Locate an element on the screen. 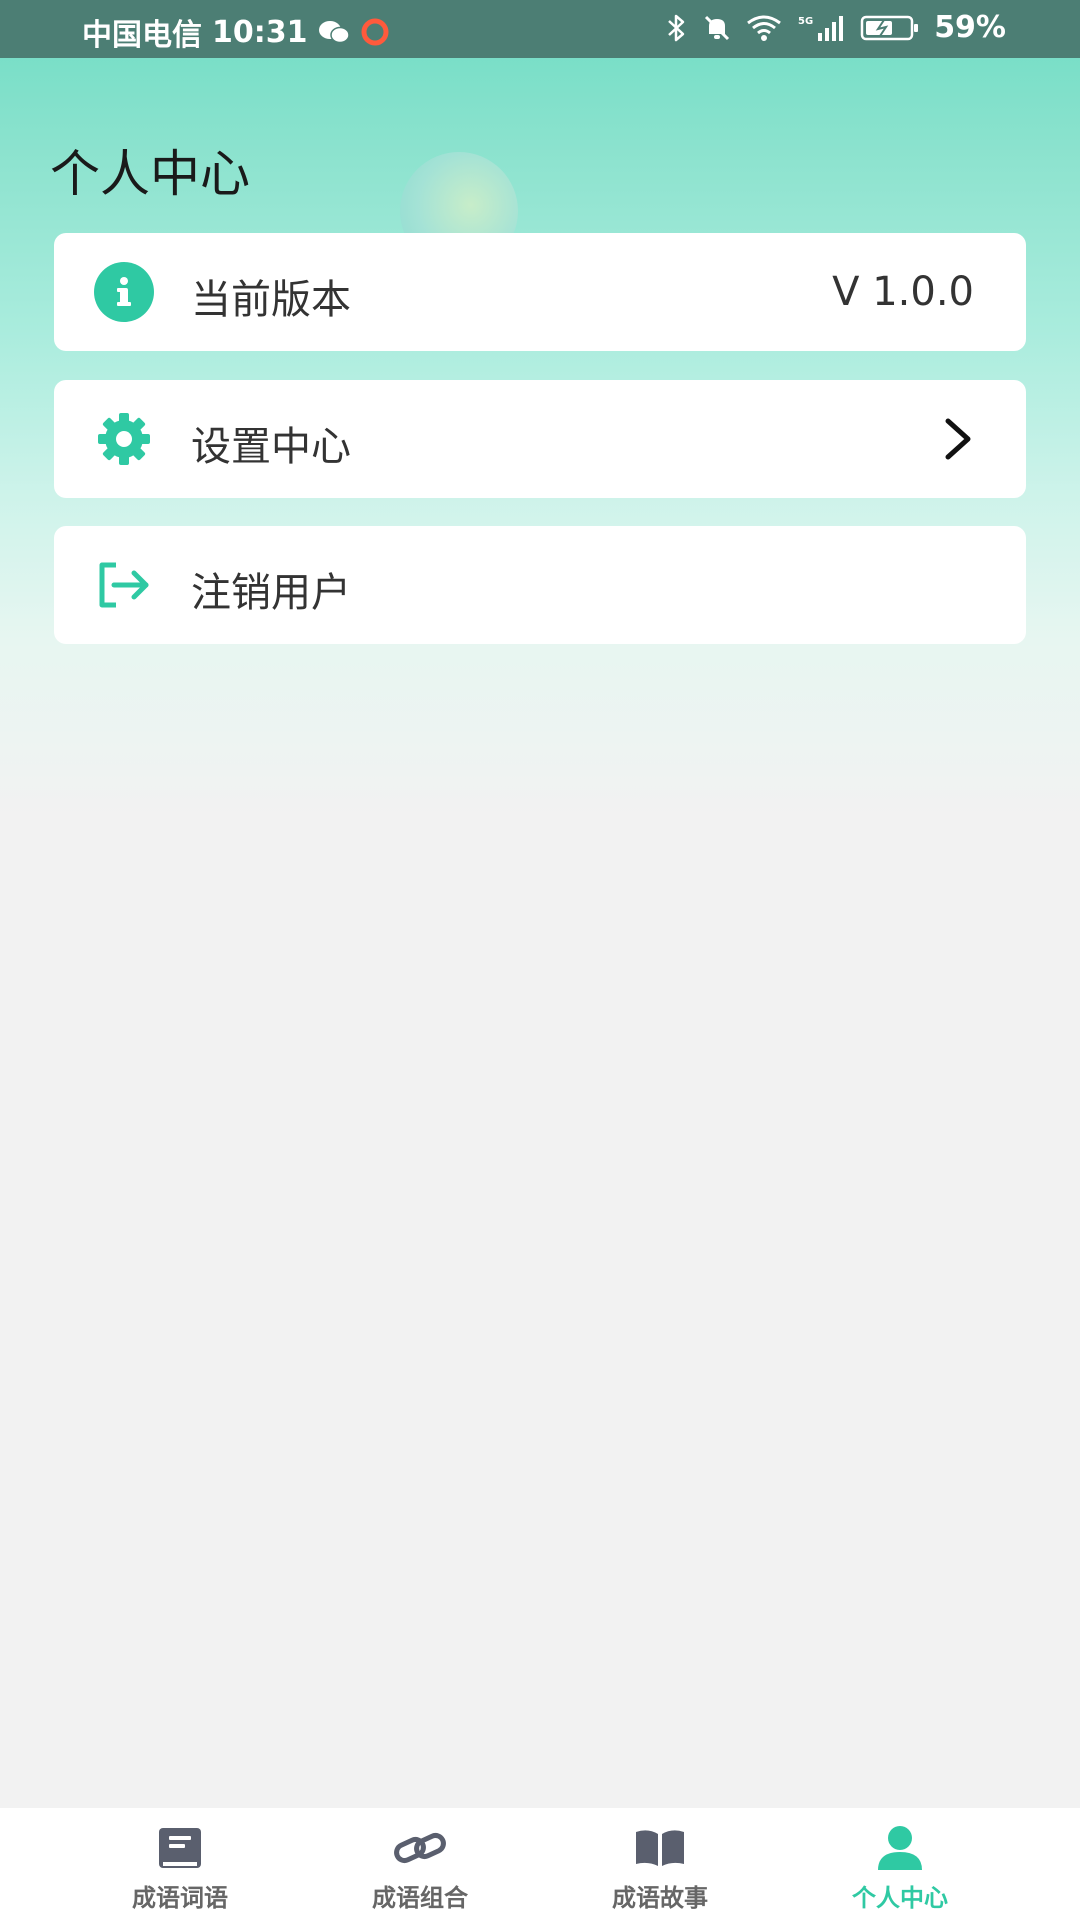 Image resolution: width=1080 pixels, height=1920 pixels. wifi-icon is located at coordinates (764, 28).